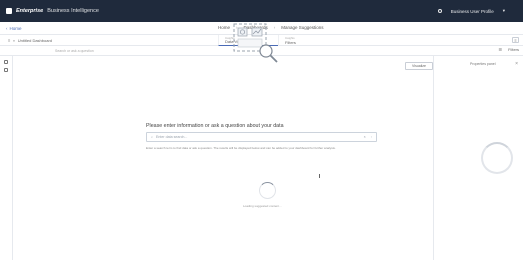 The width and height of the screenshot is (523, 260). Describe the element at coordinates (308, 40) in the screenshot. I see `tab-filters: Insights Filters` at that location.